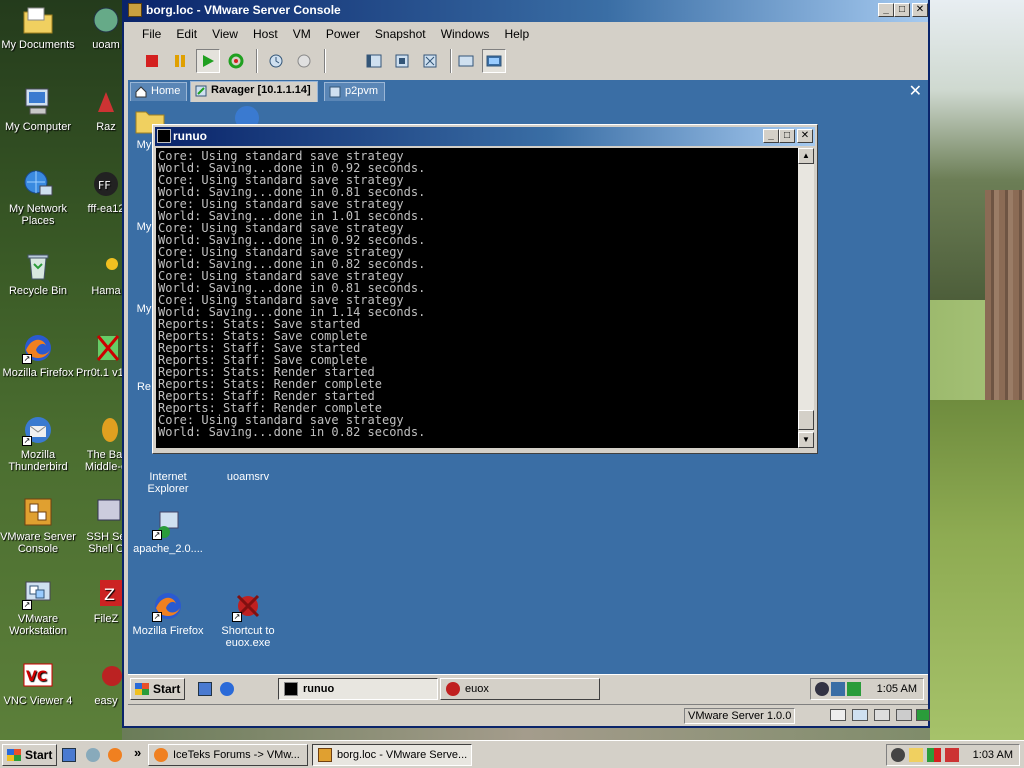  Describe the element at coordinates (40, 443) in the screenshot. I see `desktop-icon-thunderbird: ↗ Mozilla Thunderbird` at that location.